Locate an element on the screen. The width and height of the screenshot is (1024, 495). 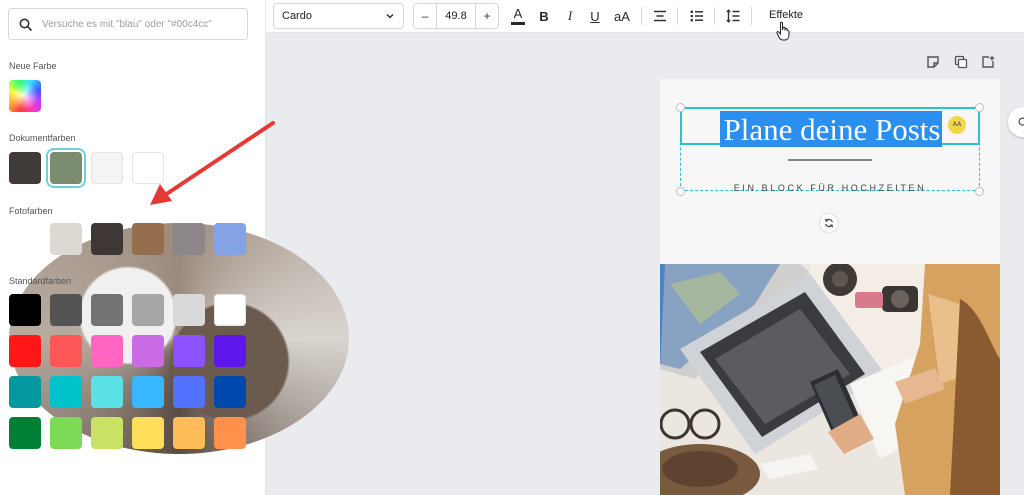
font-family-value: Cardo is located at coordinates (297, 16).